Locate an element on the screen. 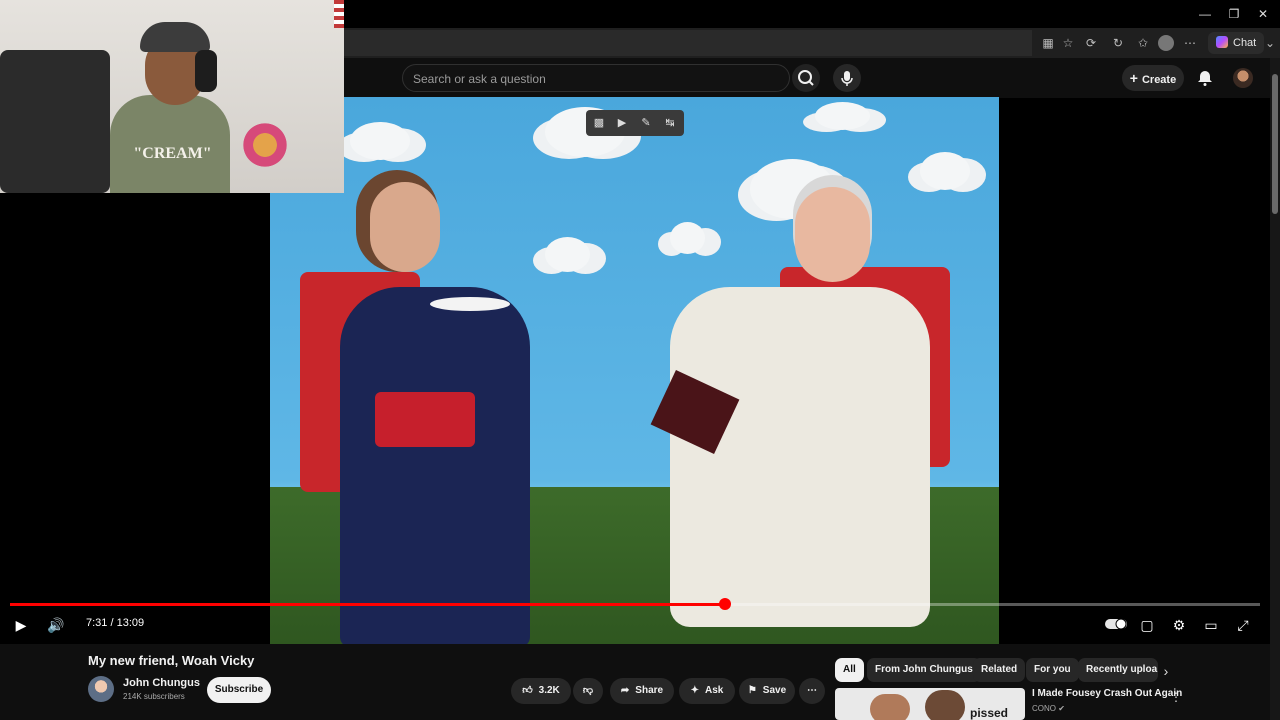 The width and height of the screenshot is (1280, 720). more-icon: ⋯ is located at coordinates (812, 690).